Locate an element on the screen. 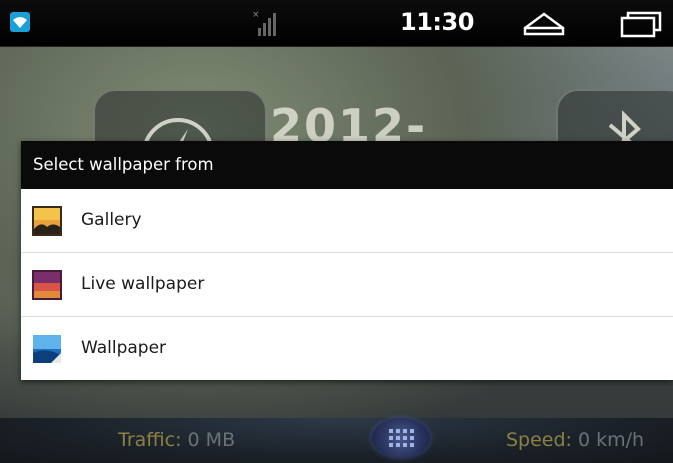  app-drawer-button is located at coordinates (401, 438).